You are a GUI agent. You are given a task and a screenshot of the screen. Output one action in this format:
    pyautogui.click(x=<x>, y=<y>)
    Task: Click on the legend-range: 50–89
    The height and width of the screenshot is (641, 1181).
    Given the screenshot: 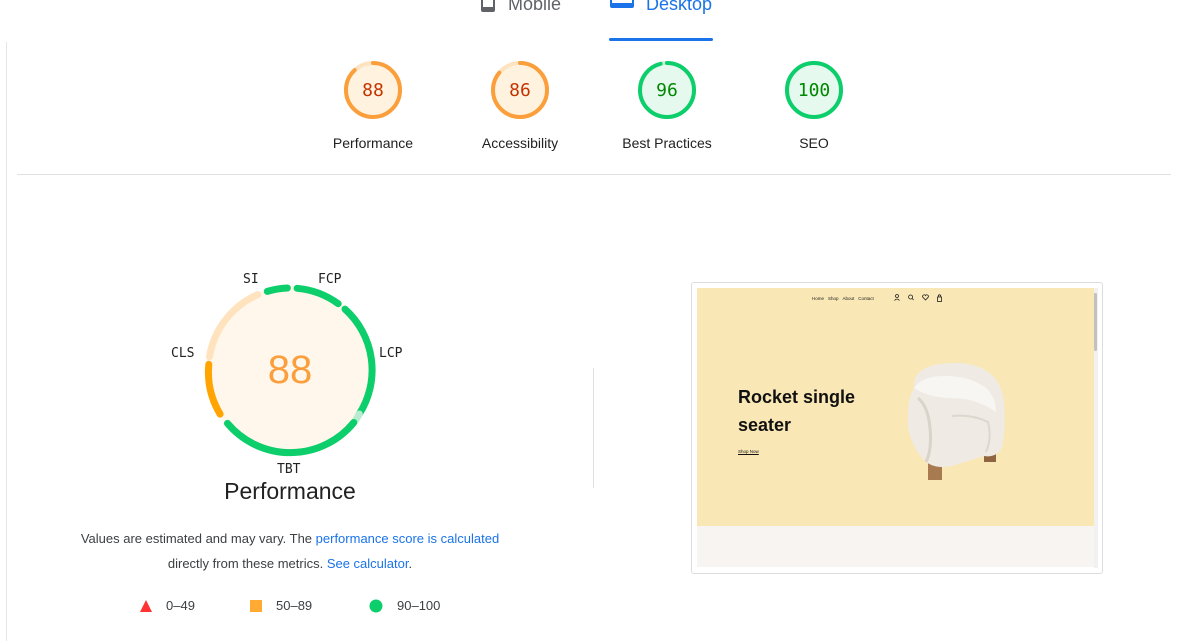 What is the action you would take?
    pyautogui.click(x=294, y=605)
    